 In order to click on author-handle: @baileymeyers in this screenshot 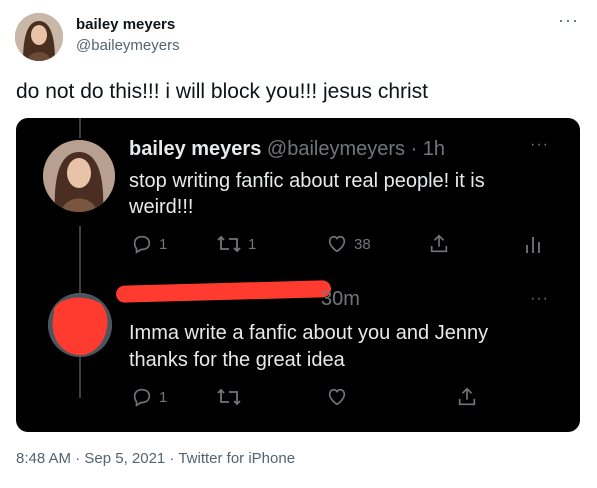, I will do `click(128, 45)`.